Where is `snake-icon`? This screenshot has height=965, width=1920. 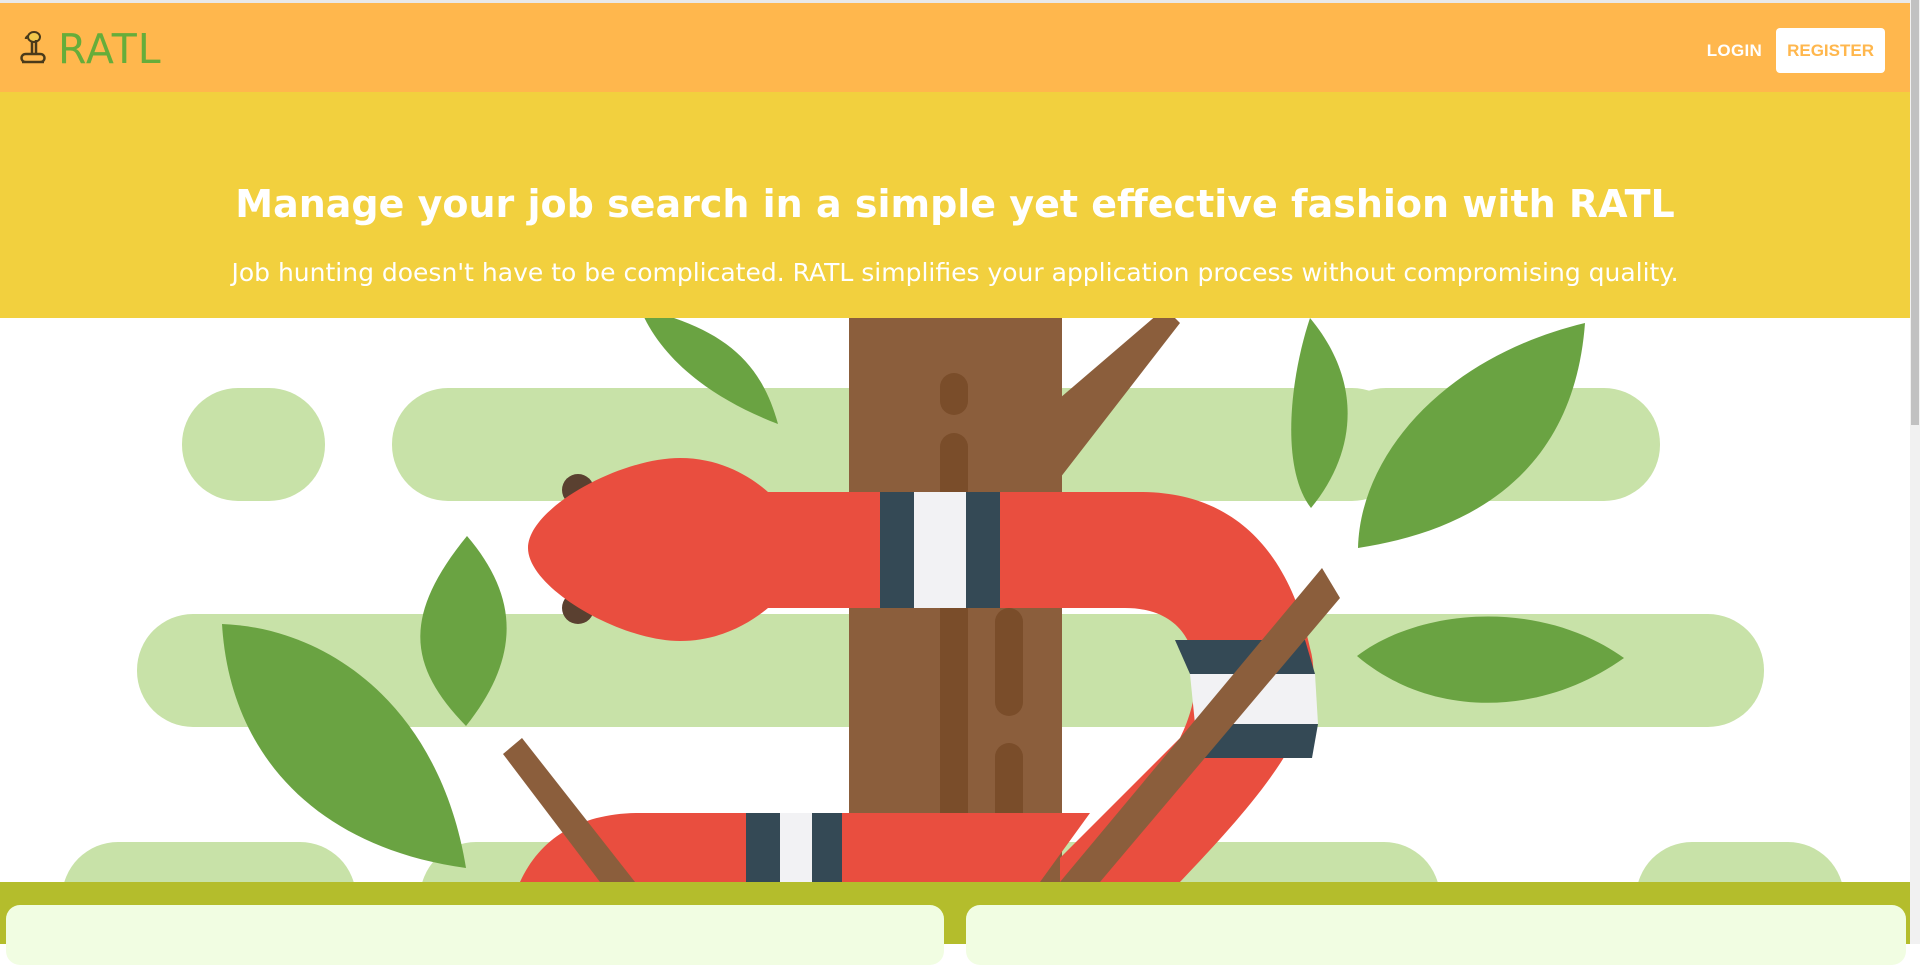
snake-icon is located at coordinates (35, 49).